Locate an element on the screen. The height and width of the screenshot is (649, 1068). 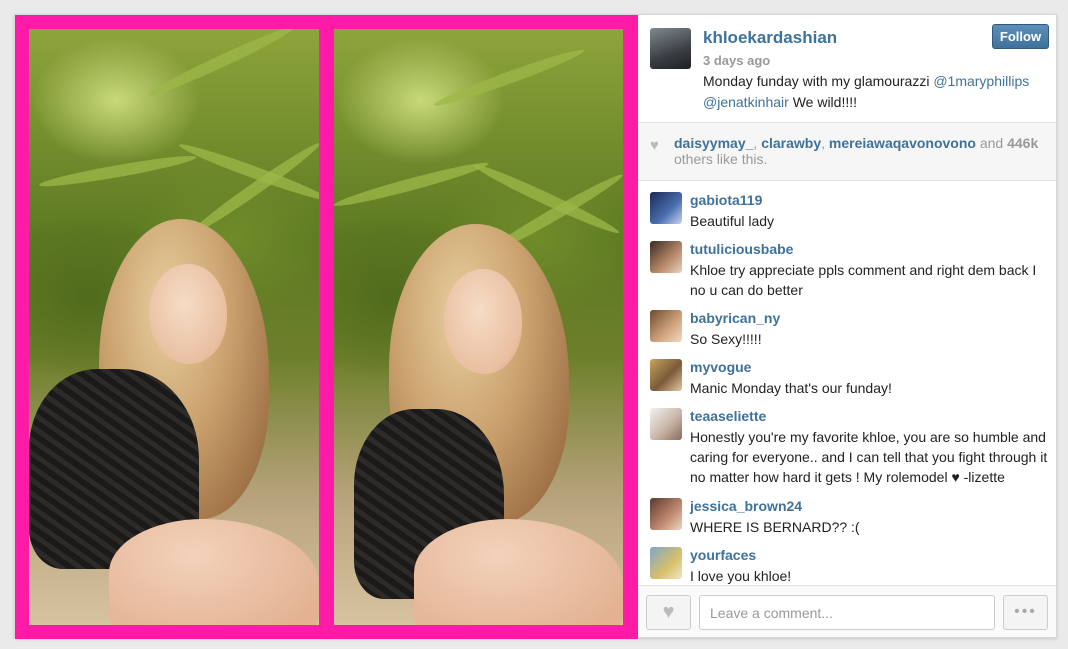
likes-count: 446k is located at coordinates (1022, 143).